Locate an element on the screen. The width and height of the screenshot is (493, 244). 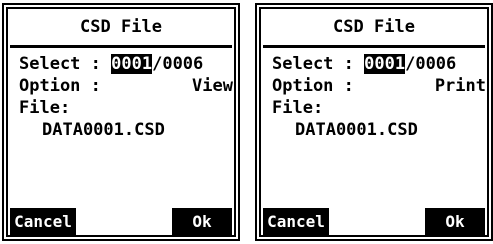
option-value: Print is located at coordinates (460, 86).